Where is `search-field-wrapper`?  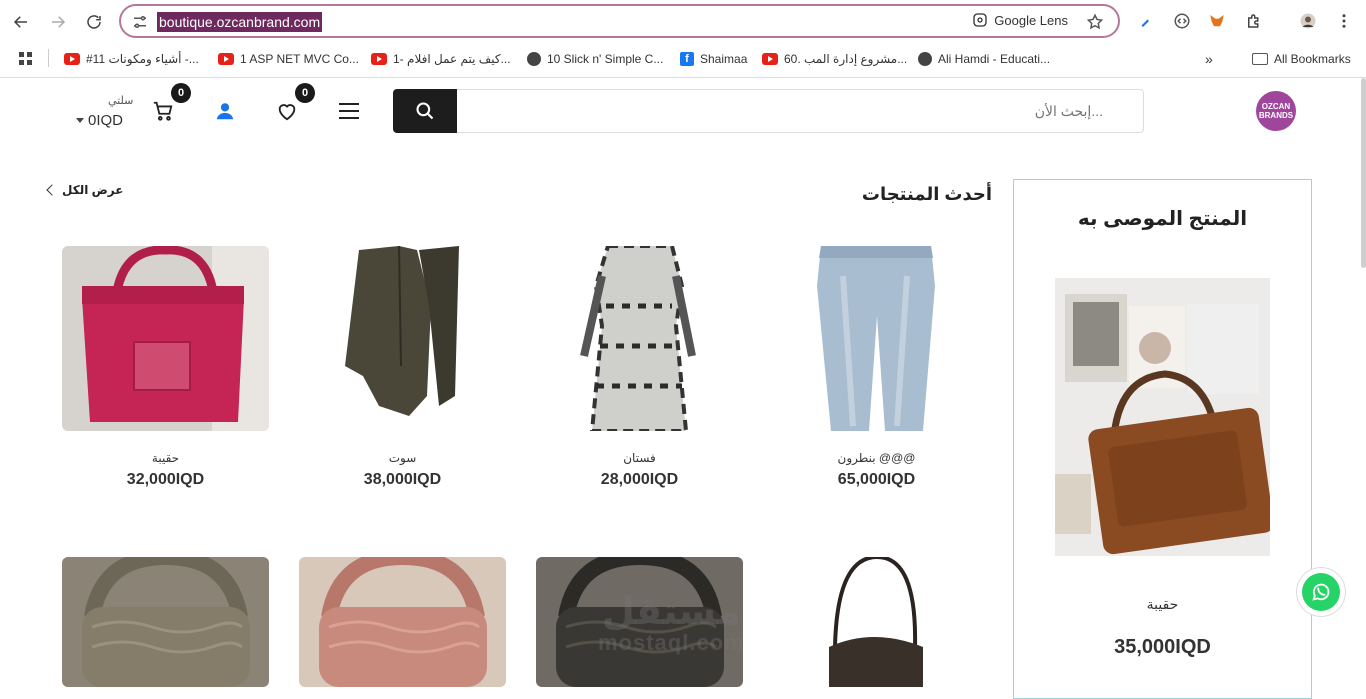 search-field-wrapper is located at coordinates (800, 111).